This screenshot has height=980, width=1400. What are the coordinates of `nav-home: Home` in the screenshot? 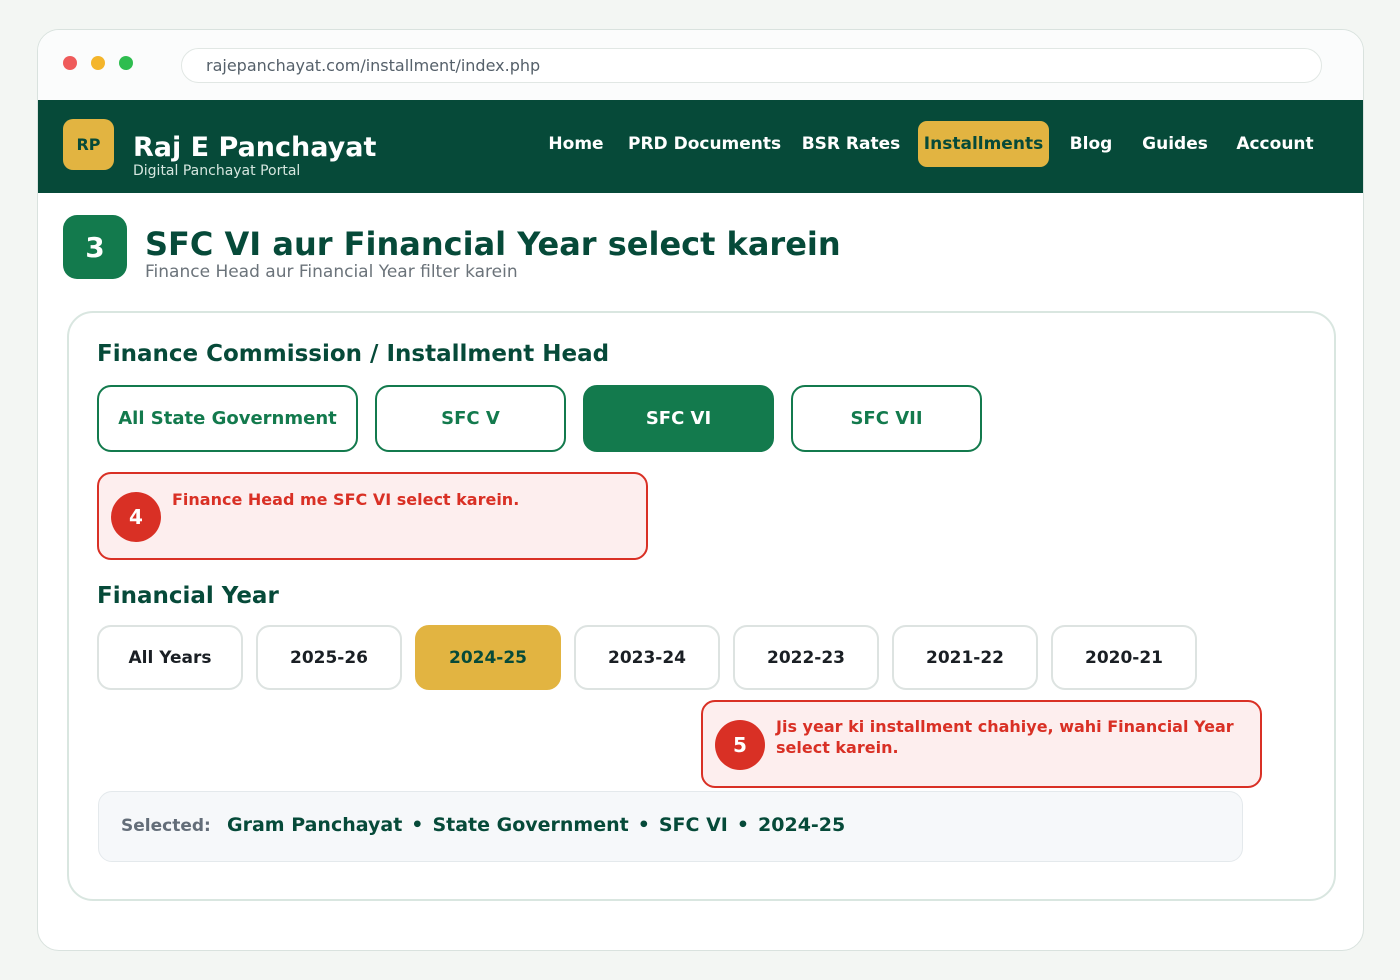 It's located at (576, 144).